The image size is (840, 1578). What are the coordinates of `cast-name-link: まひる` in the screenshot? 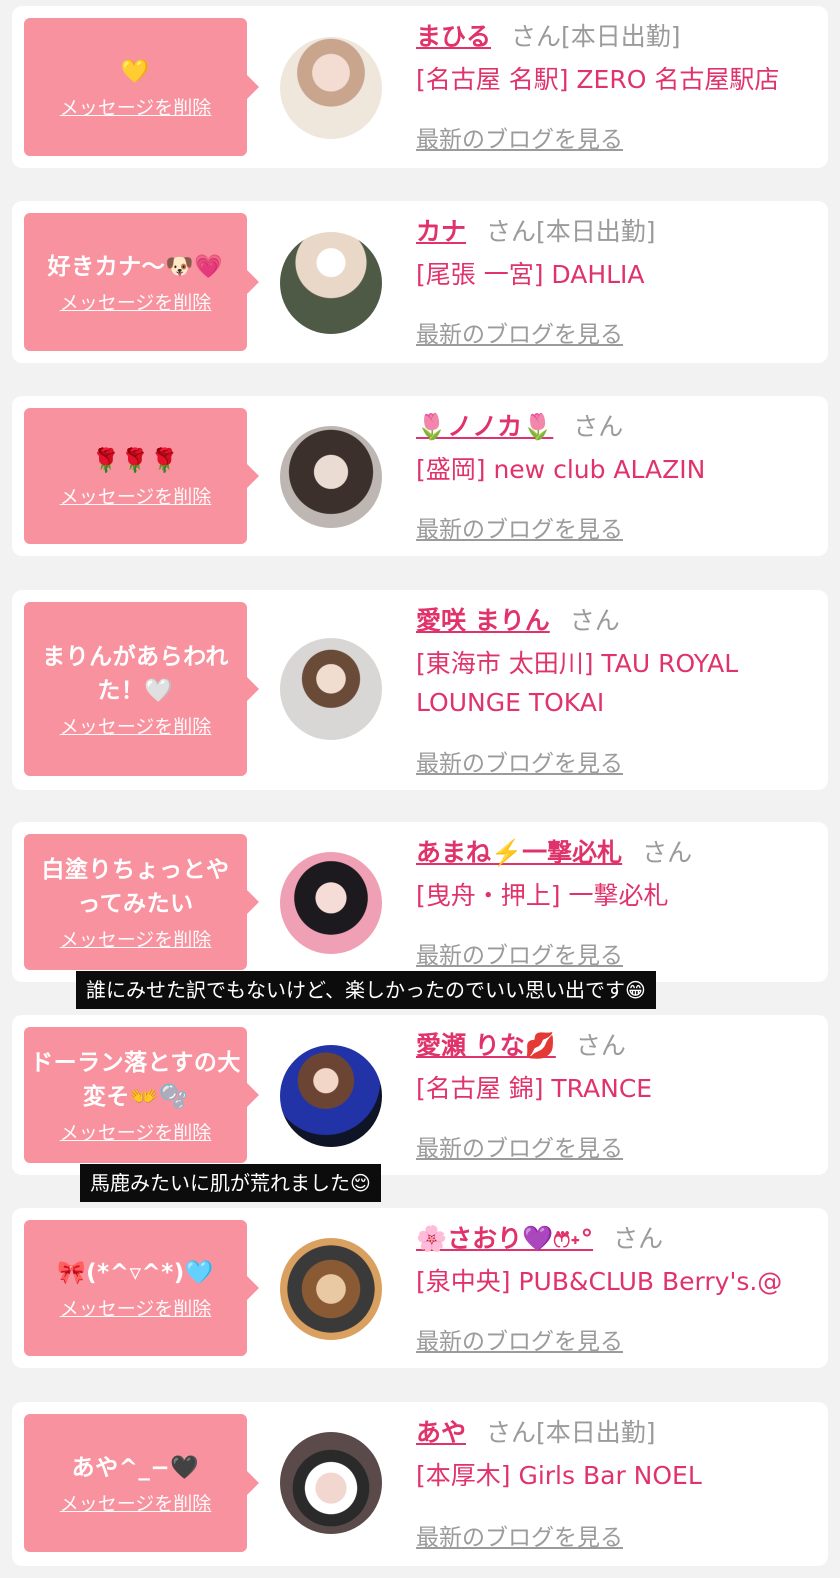 It's located at (453, 36).